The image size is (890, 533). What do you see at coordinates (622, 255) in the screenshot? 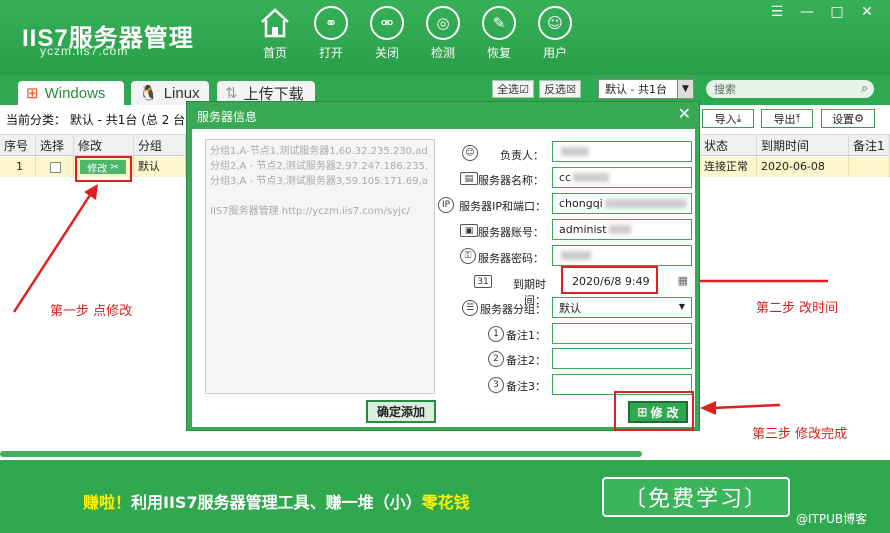
I see `server-password-field` at bounding box center [622, 255].